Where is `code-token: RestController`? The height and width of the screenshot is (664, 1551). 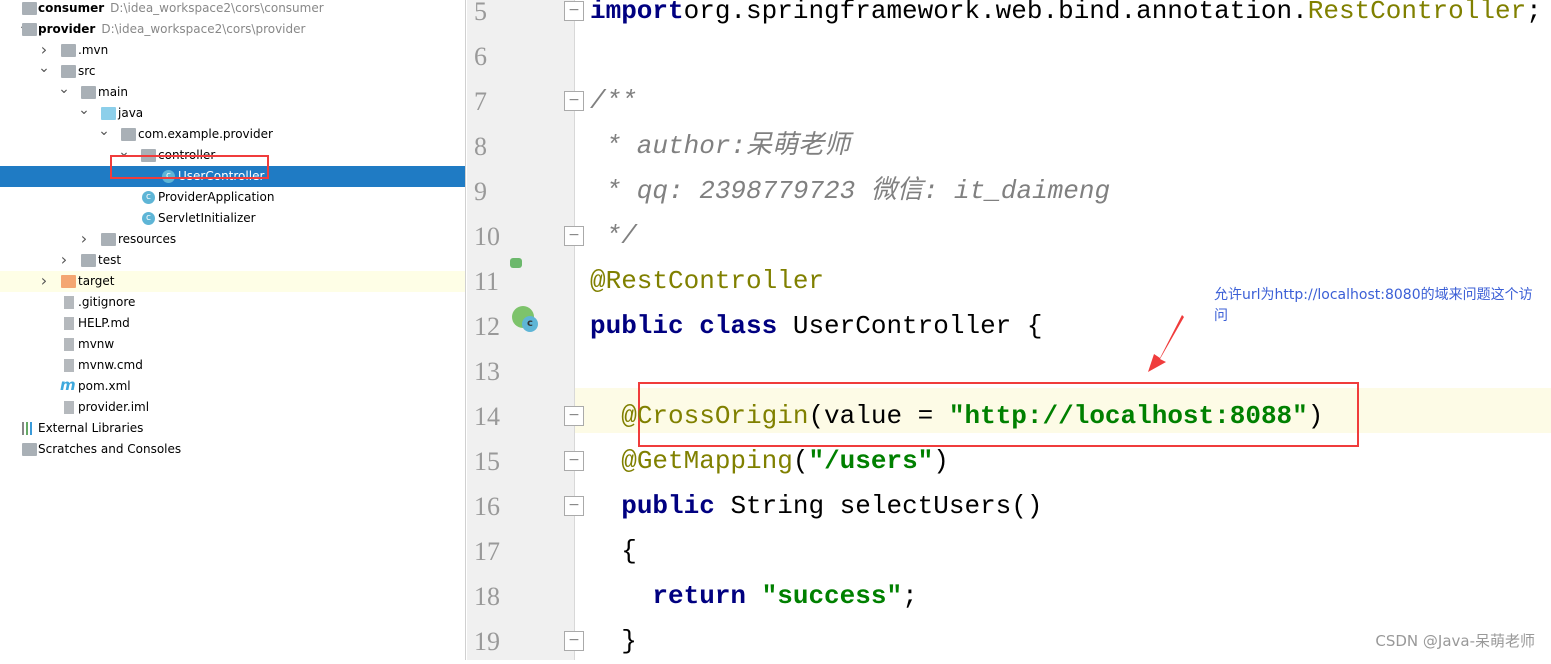
code-token: RestController is located at coordinates (1417, 13).